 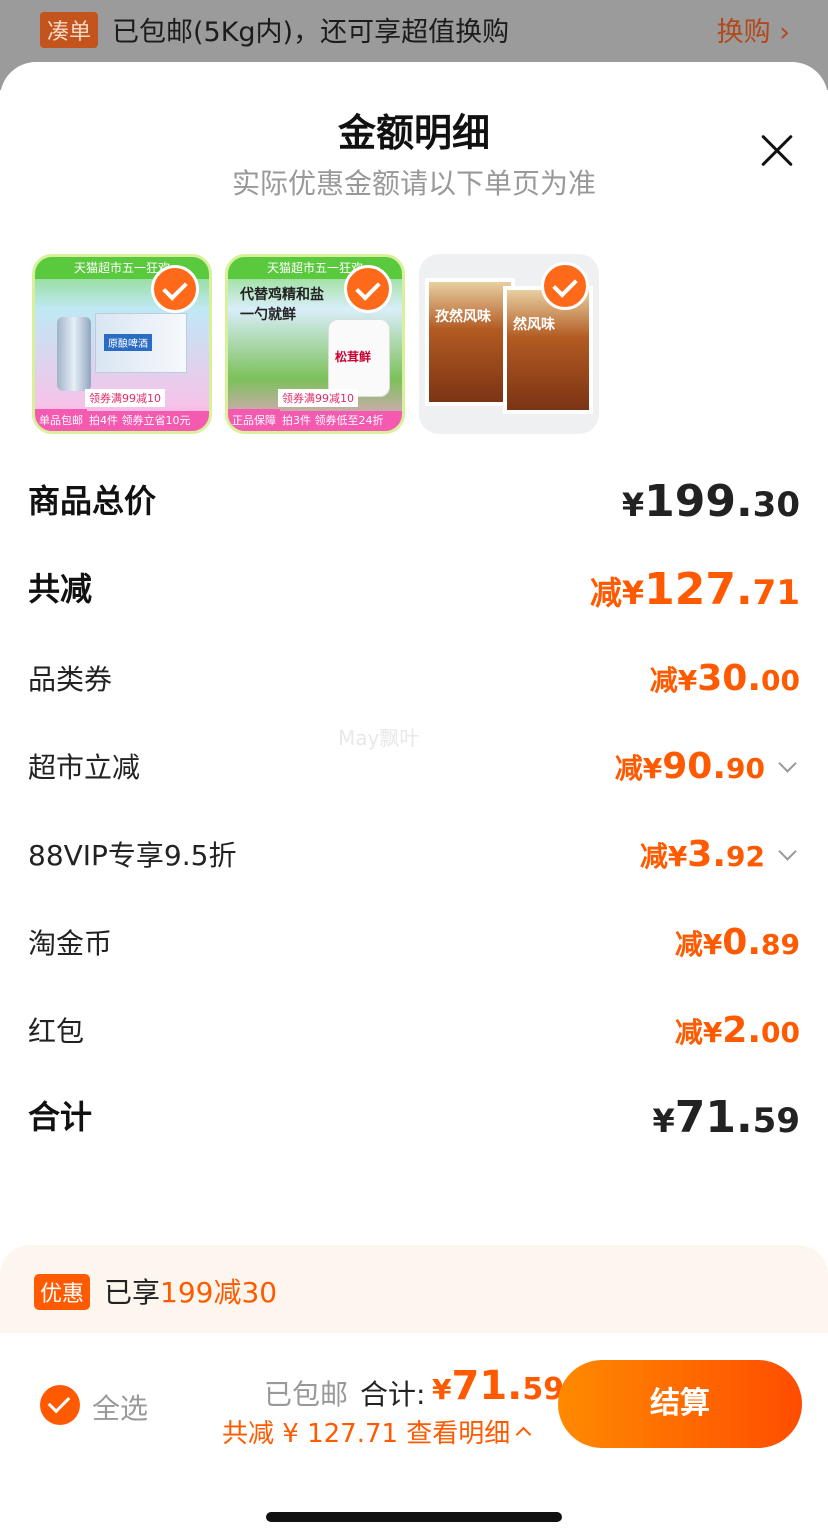 I want to click on product-thumbnail: 天猫超市五一狂欢 原酿啤酒 领券满99减10 拍4件 领券立省10元 单品包邮, so click(x=122, y=344).